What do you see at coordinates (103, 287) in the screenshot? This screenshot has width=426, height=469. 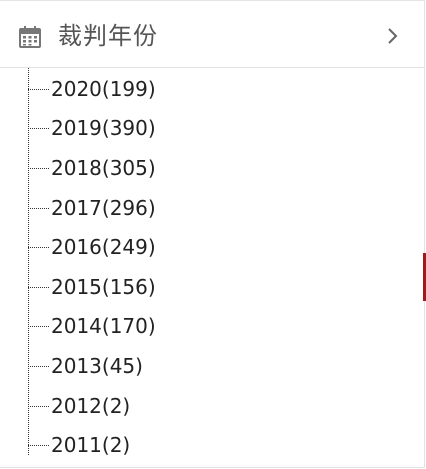 I see `year-item-label: 2015(156)` at bounding box center [103, 287].